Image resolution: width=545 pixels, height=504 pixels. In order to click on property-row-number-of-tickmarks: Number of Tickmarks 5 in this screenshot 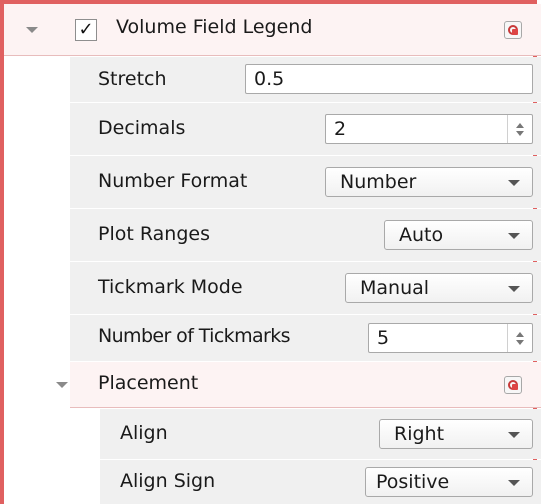, I will do `click(272, 338)`.